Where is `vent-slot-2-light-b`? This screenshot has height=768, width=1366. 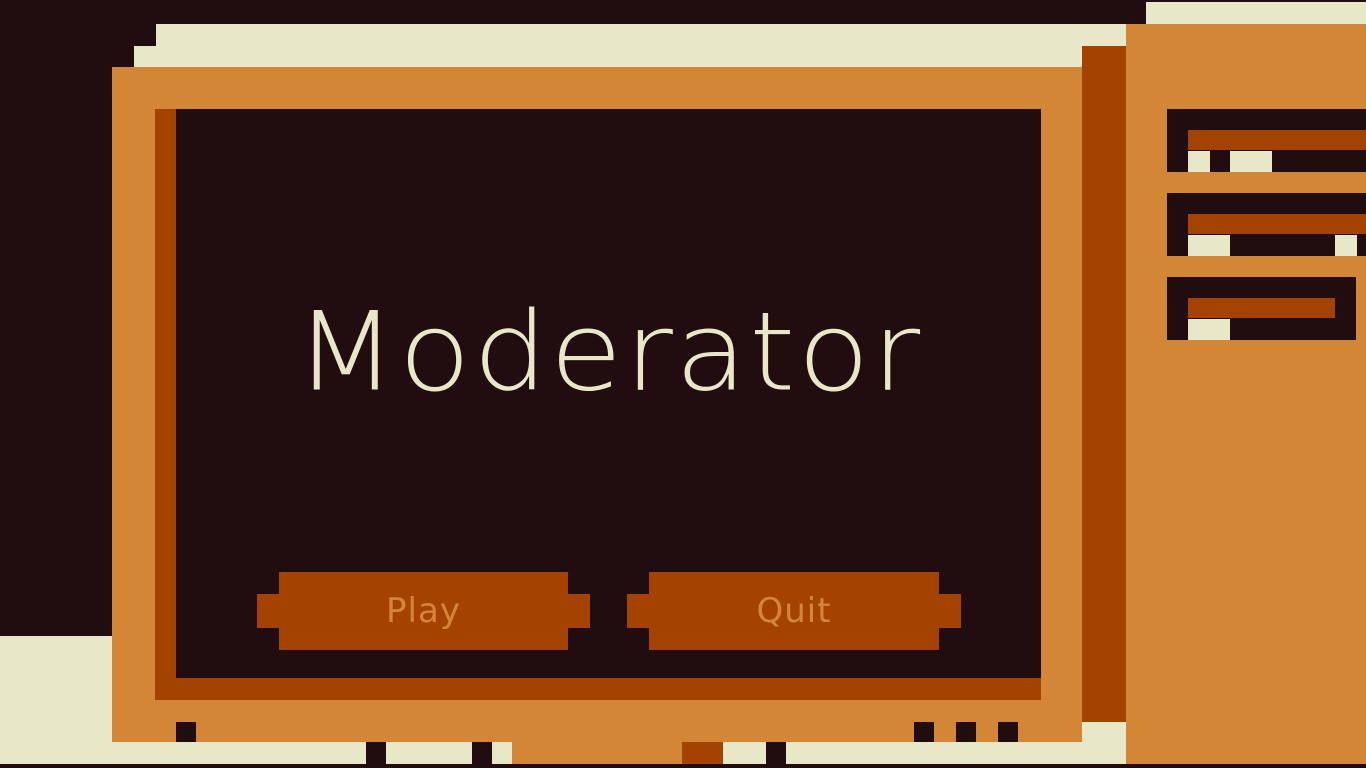 vent-slot-2-light-b is located at coordinates (1346, 245).